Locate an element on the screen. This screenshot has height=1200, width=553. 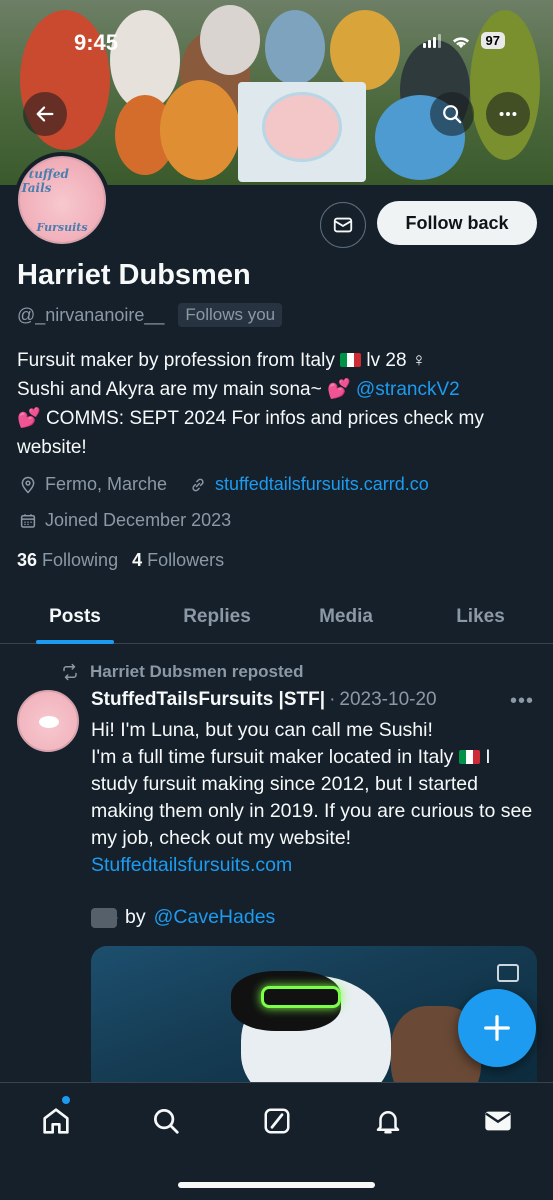
profile-joined-date: Joined December 2023 is located at coordinates (138, 520).